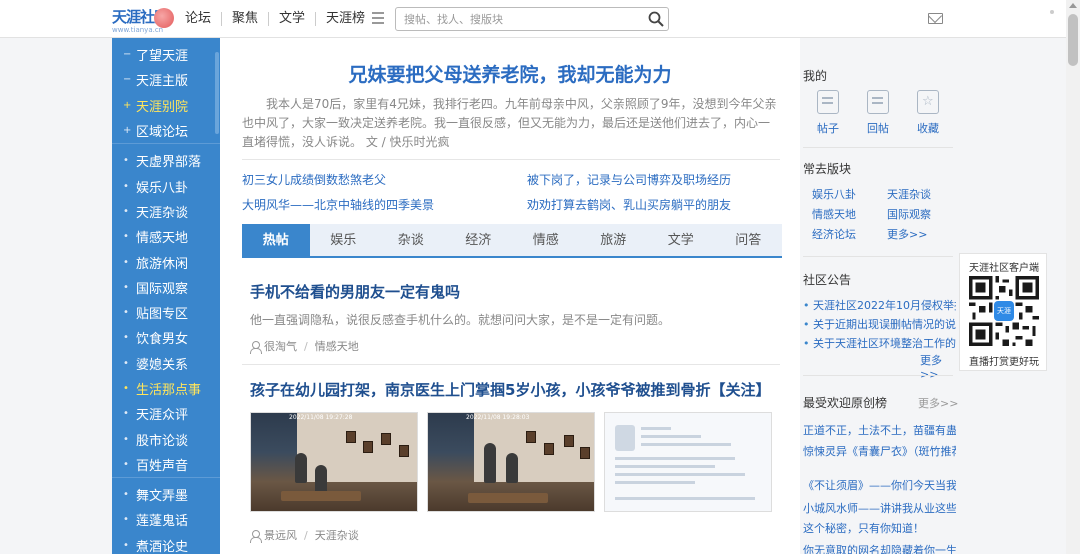 The height and width of the screenshot is (554, 1080). What do you see at coordinates (304, 346) in the screenshot?
I see `post-meta: 很淘气 / 情感天地` at bounding box center [304, 346].